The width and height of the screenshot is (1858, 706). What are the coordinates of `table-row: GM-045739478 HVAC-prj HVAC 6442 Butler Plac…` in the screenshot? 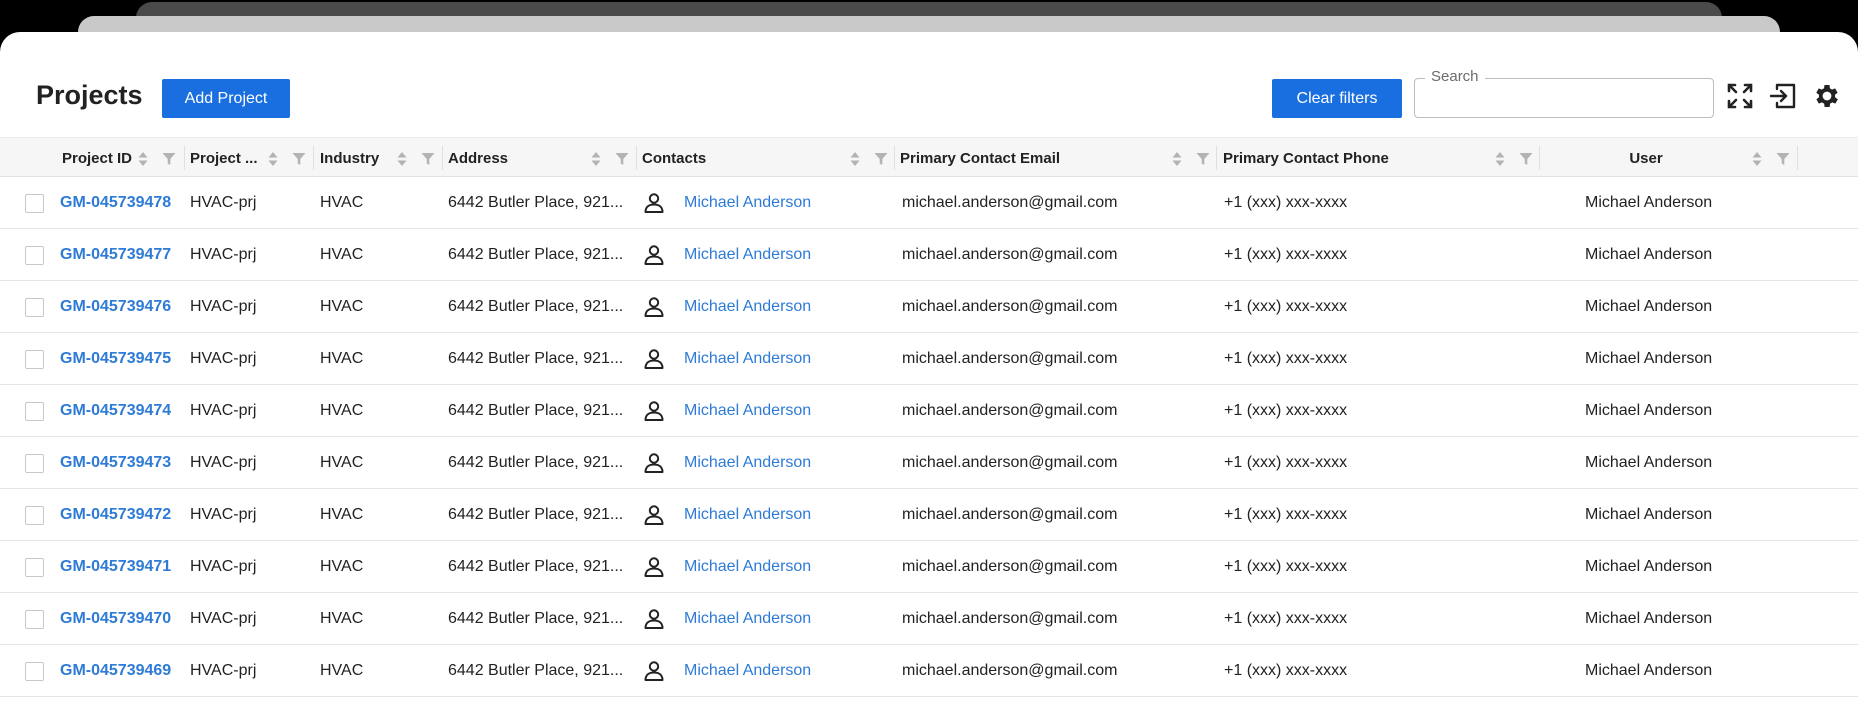 It's located at (929, 203).